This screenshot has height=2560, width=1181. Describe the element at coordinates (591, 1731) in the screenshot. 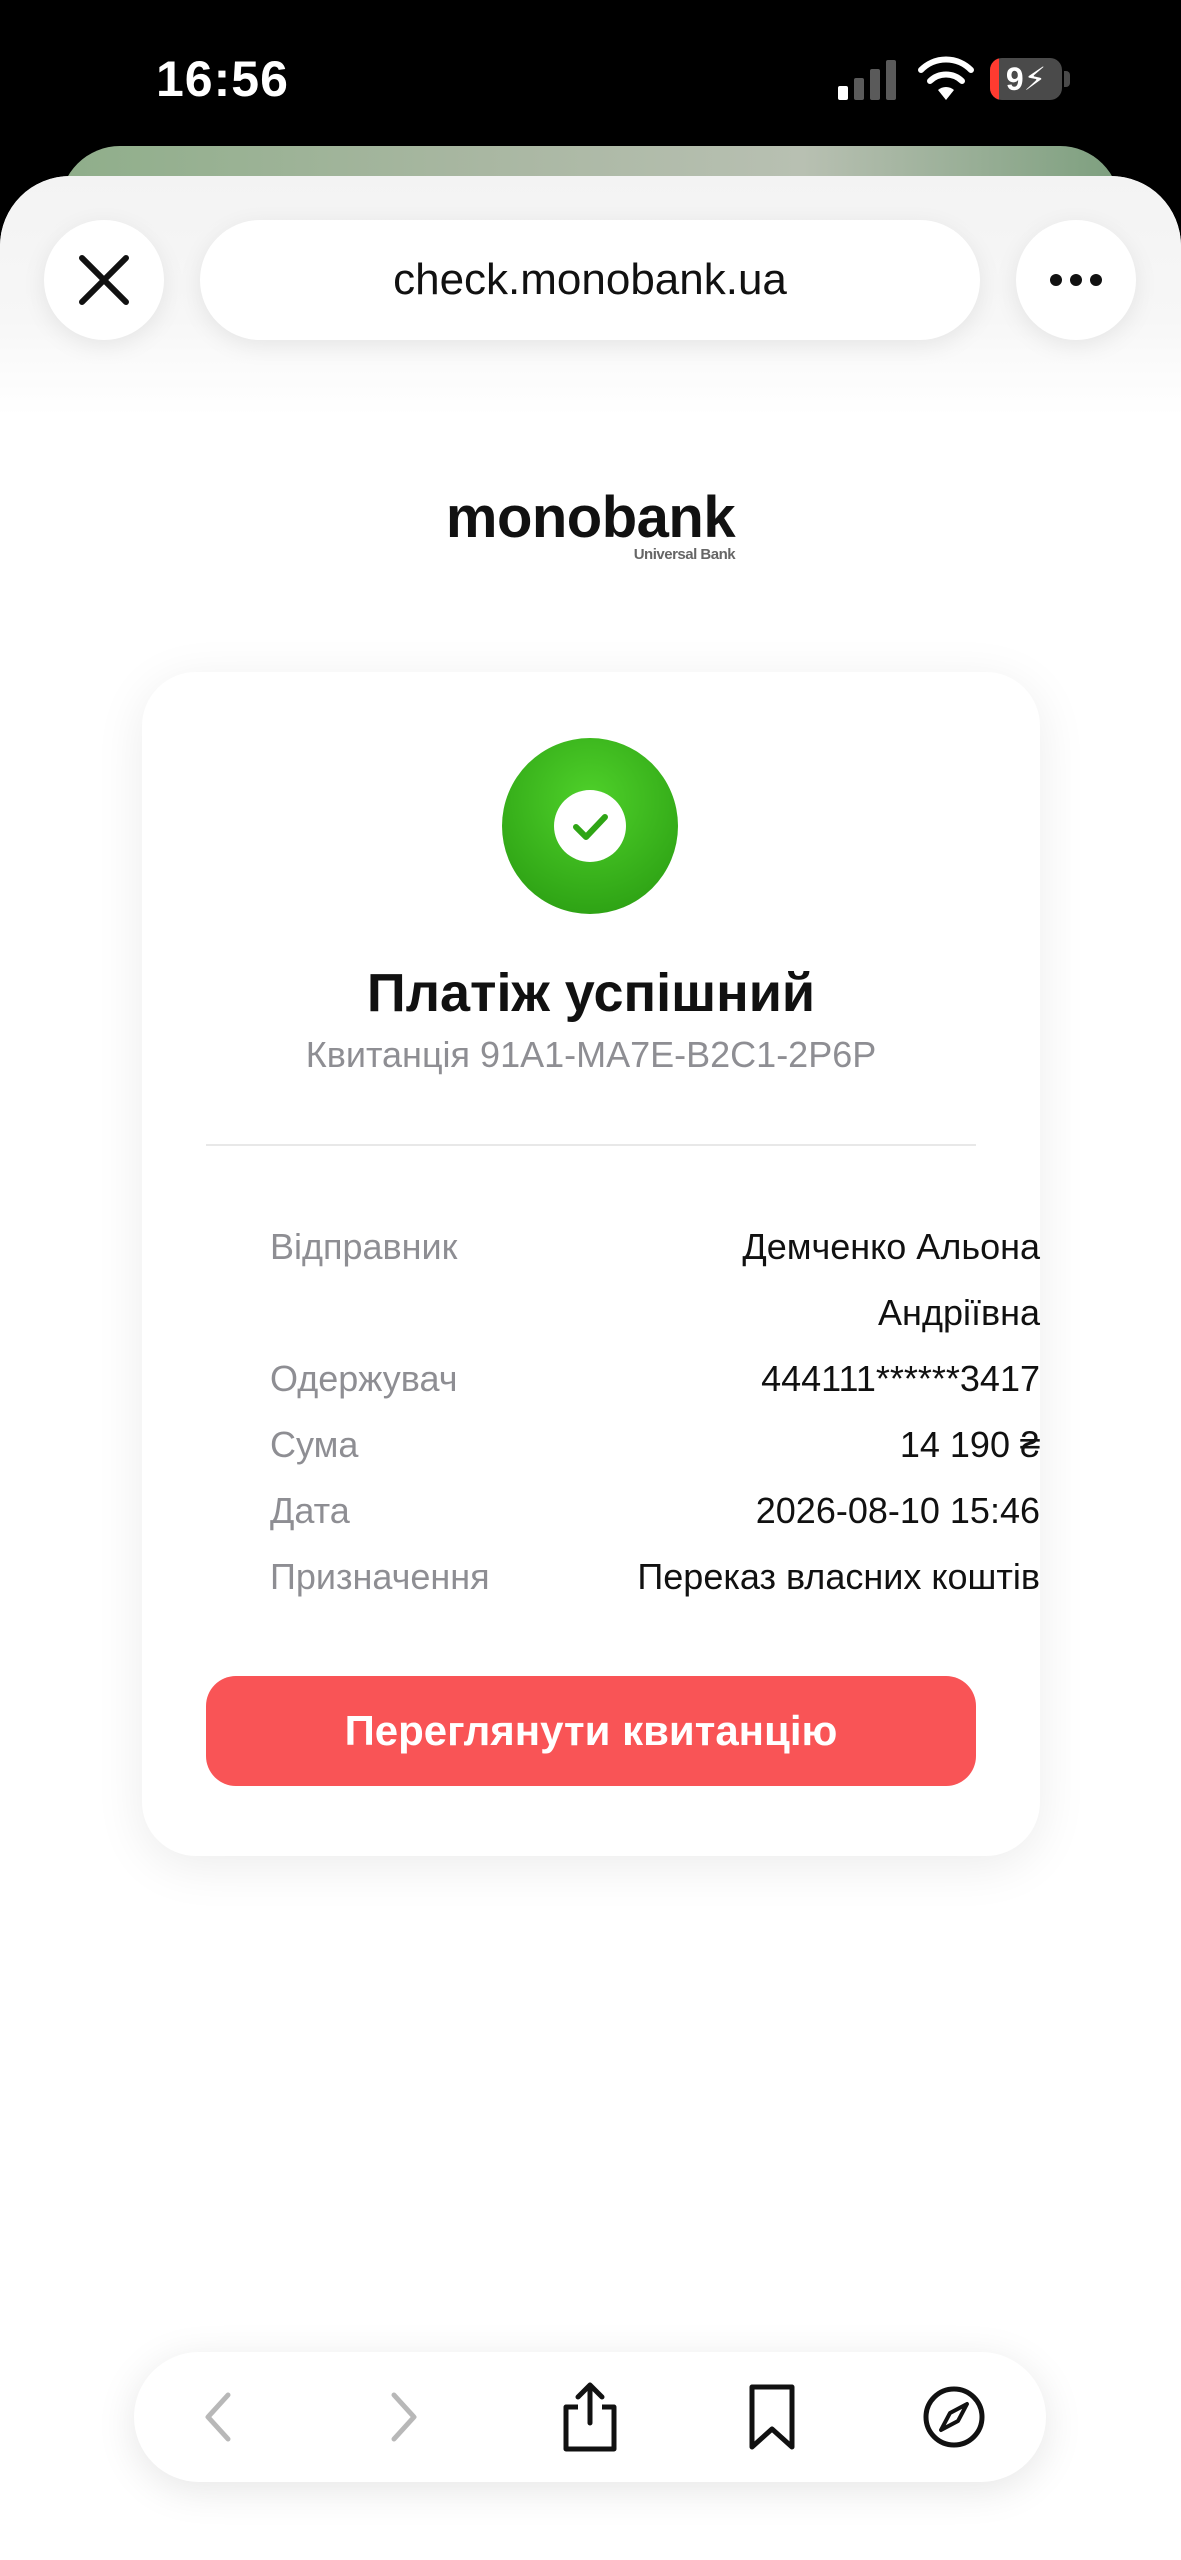

I see `view-receipt-button: Переглянути квитанцію` at that location.